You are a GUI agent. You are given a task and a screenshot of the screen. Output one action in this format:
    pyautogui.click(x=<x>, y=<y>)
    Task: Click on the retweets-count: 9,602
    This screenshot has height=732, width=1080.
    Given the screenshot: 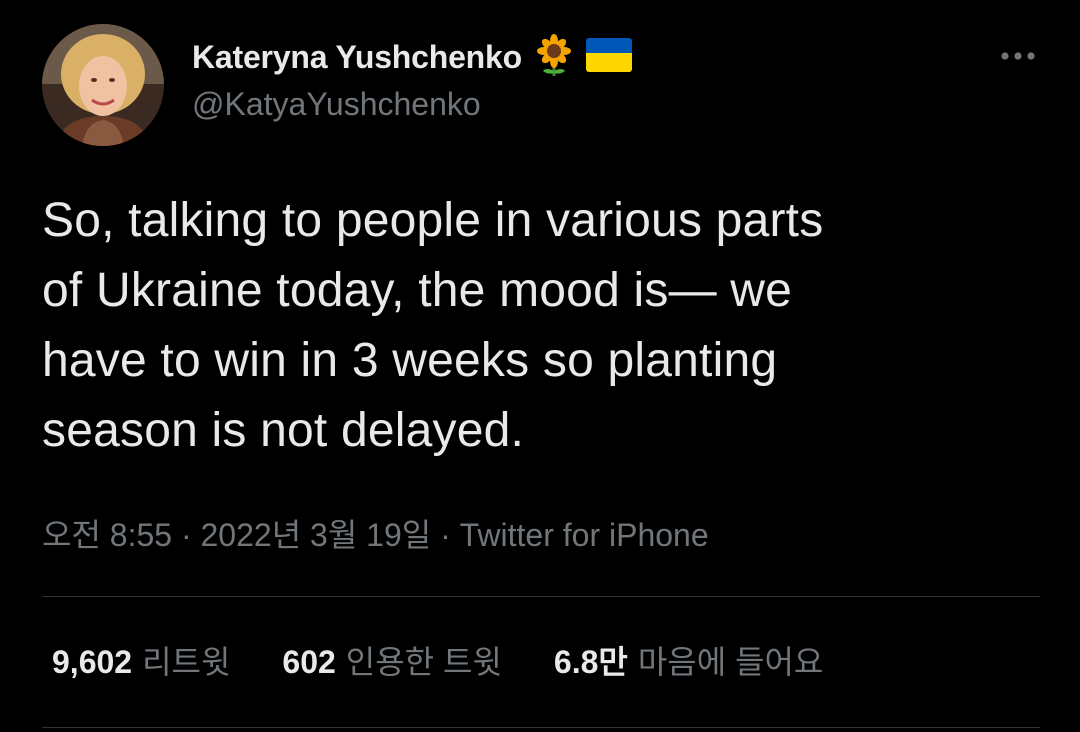 What is the action you would take?
    pyautogui.click(x=92, y=662)
    